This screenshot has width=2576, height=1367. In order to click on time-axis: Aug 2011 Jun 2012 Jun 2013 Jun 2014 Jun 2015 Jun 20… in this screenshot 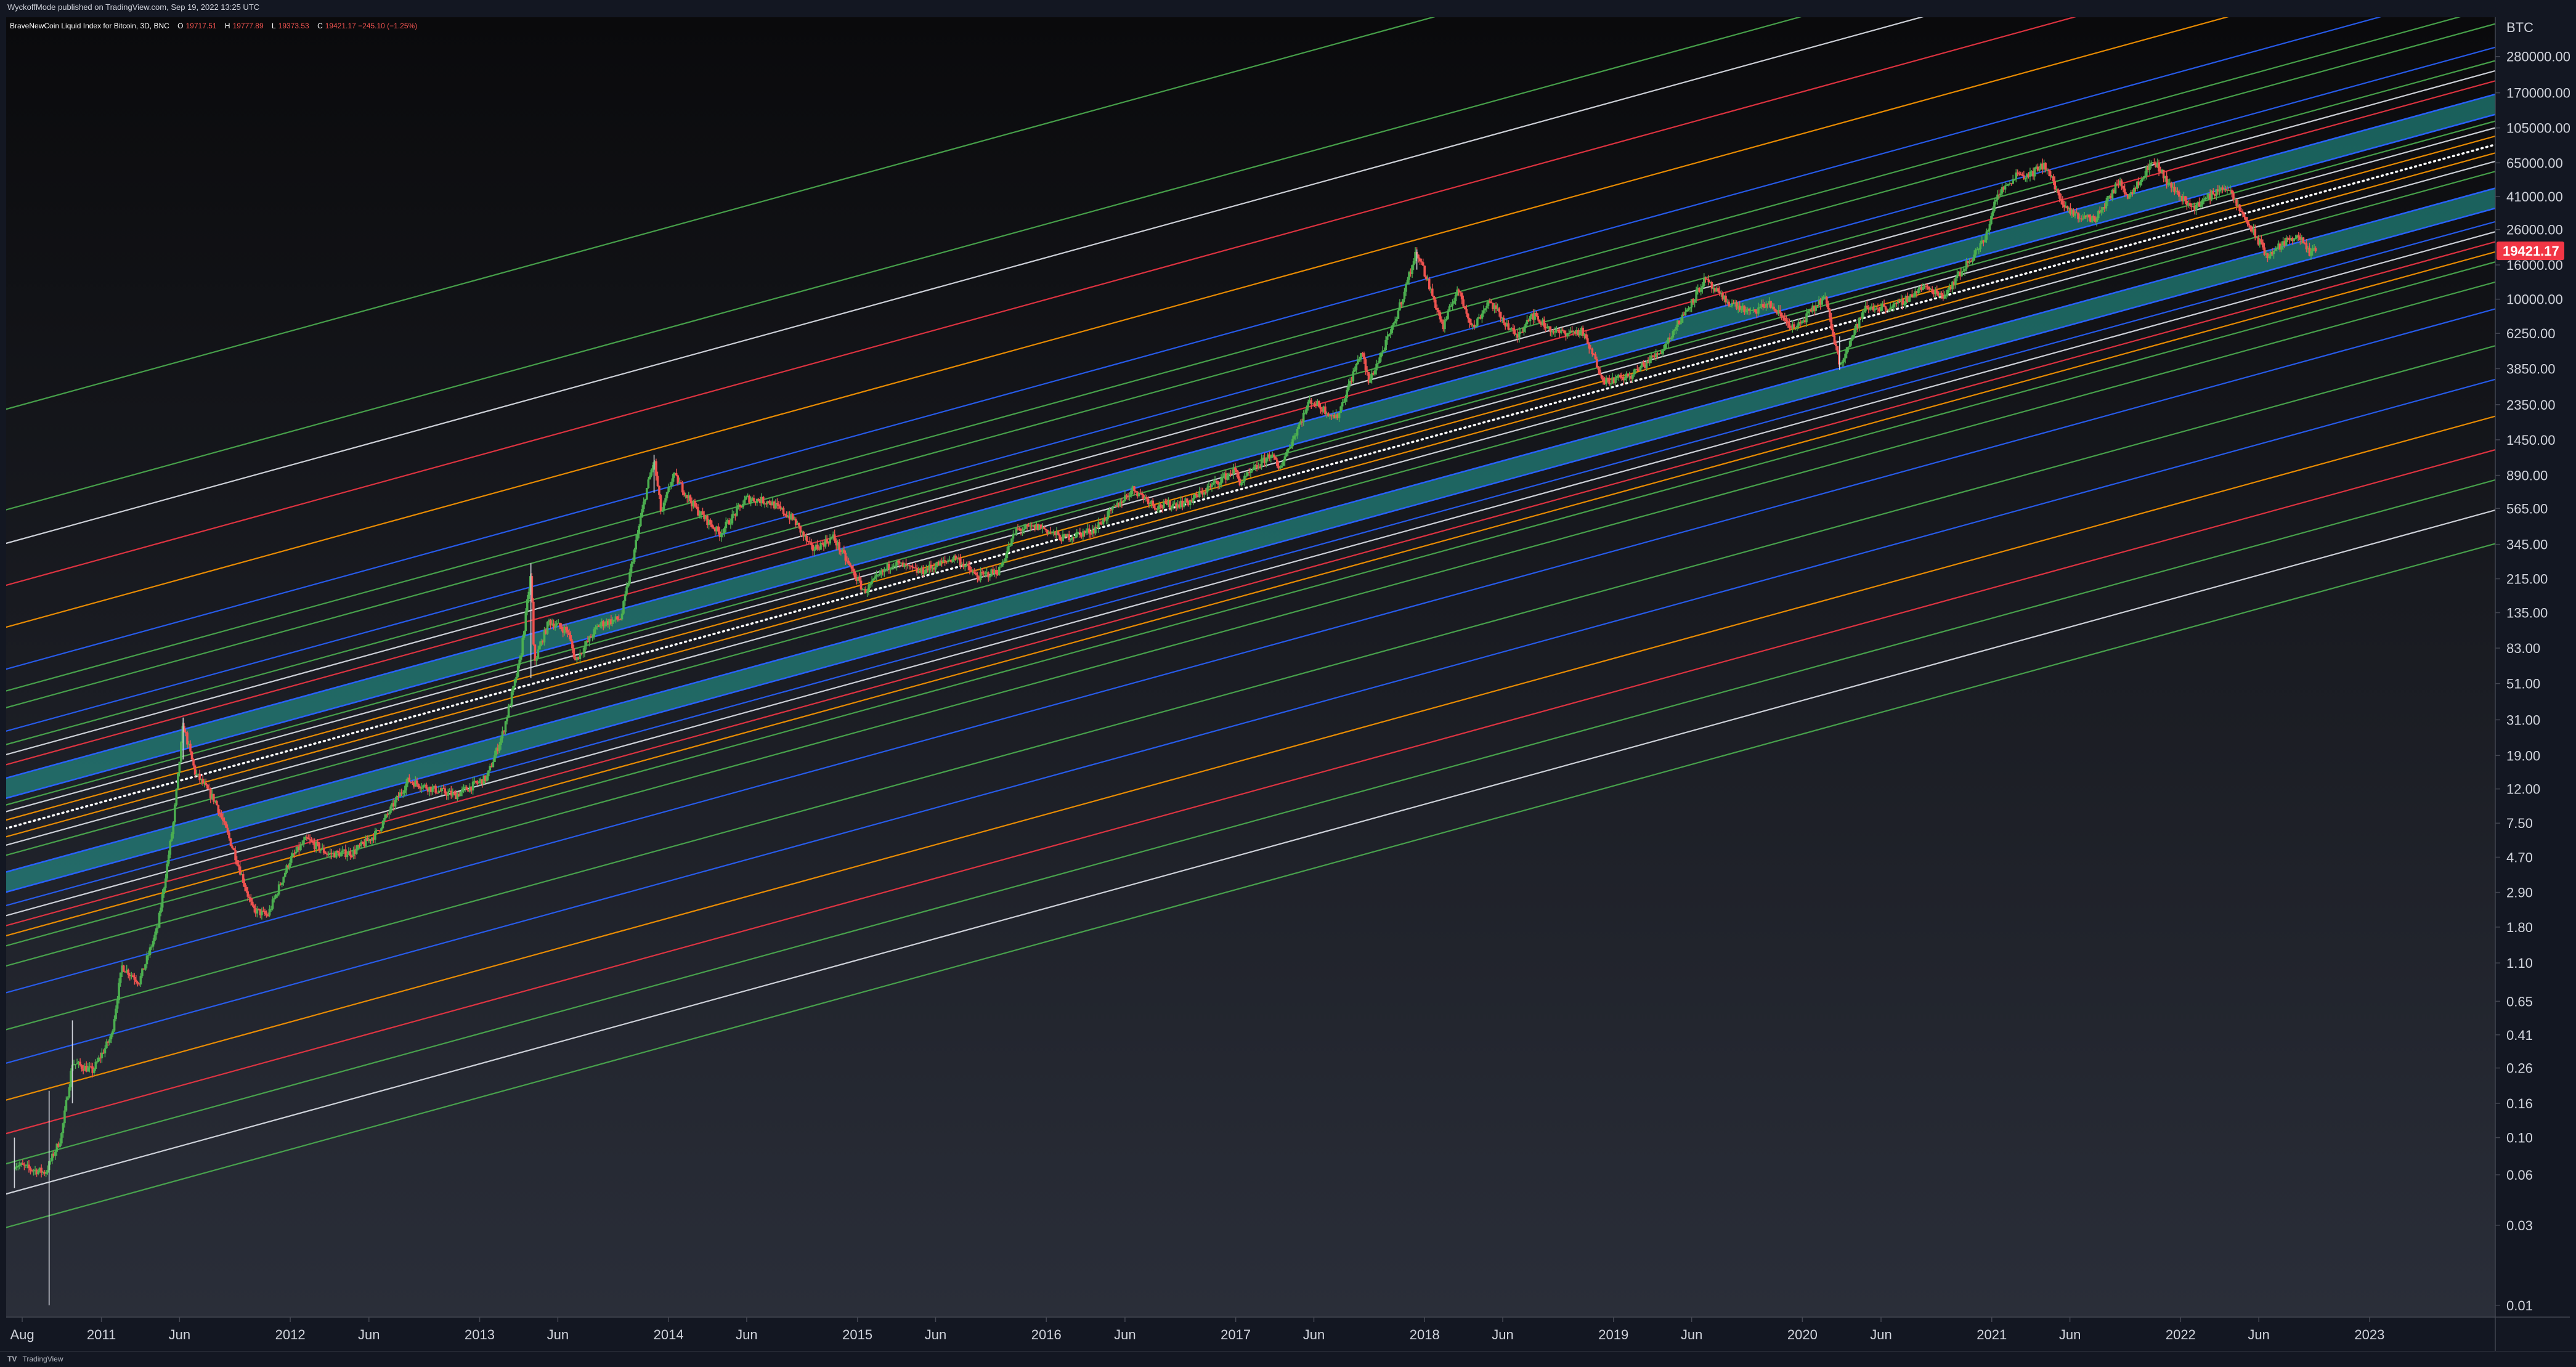, I will do `click(1197, 1330)`.